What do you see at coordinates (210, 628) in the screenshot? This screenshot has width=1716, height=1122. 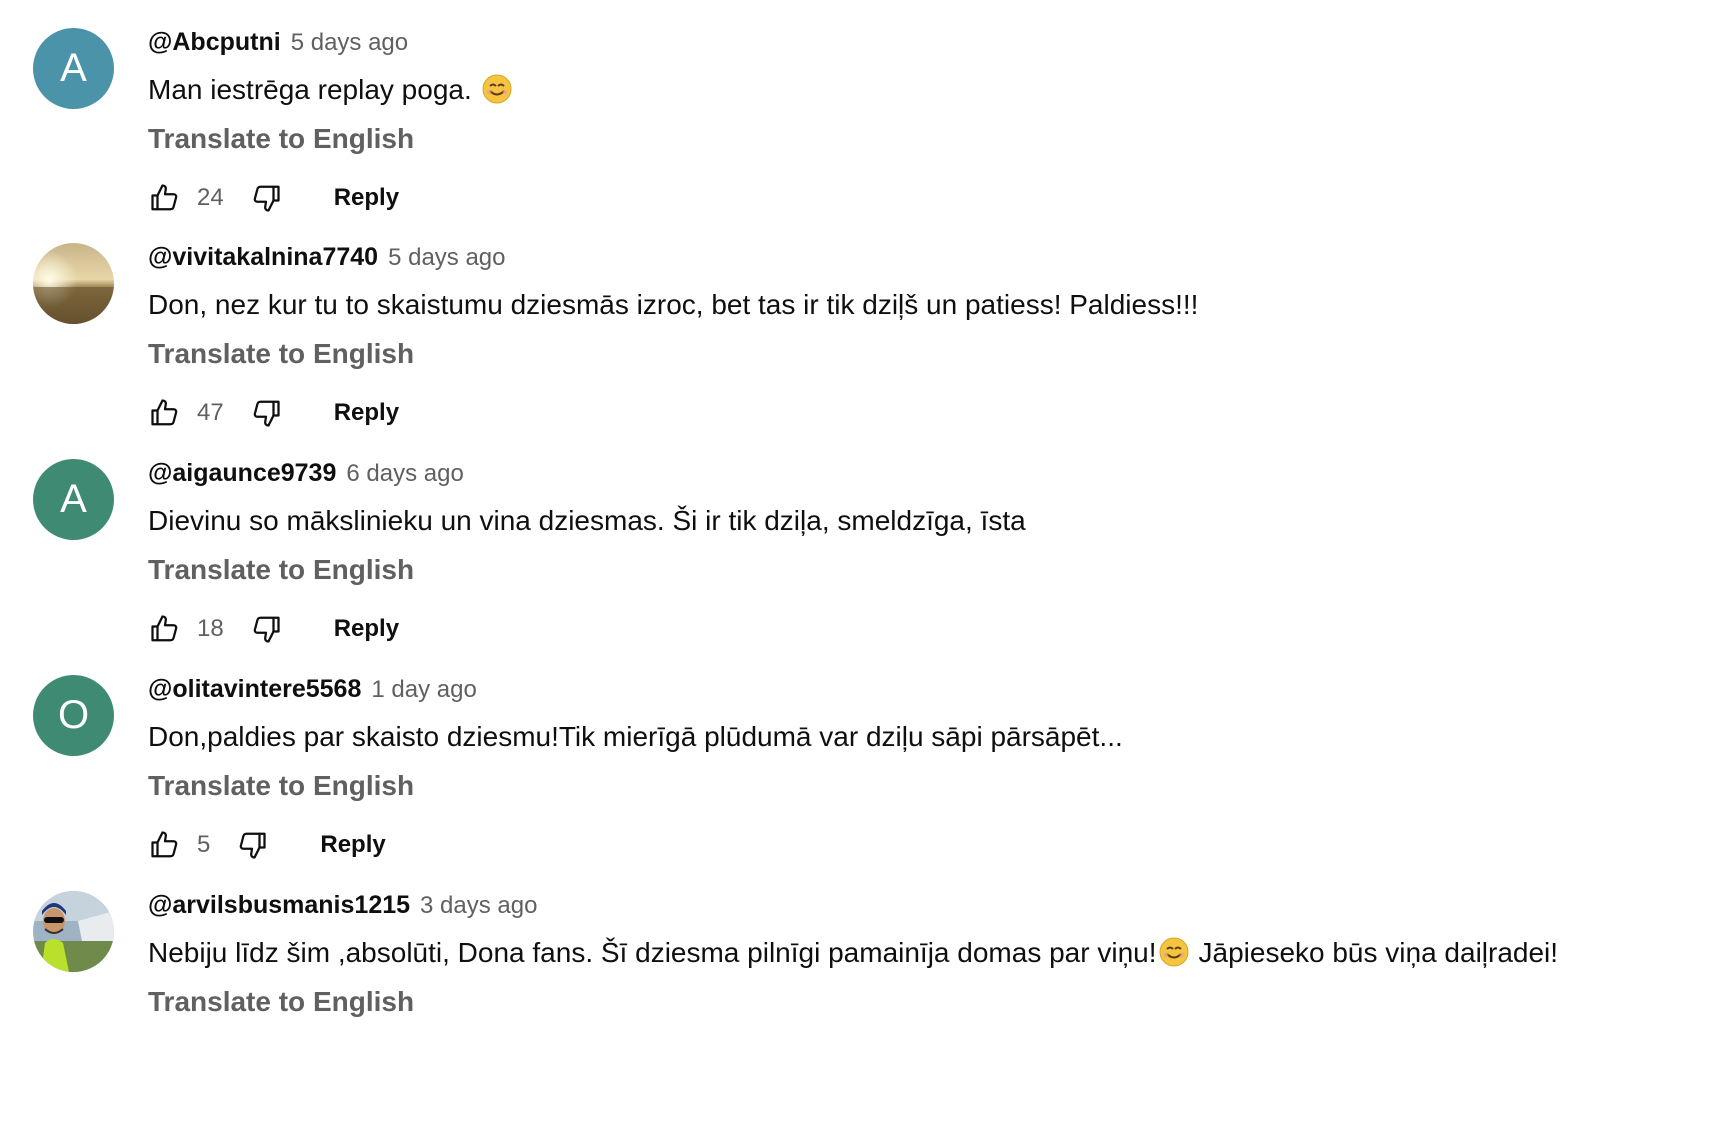 I see `like-count: 18` at bounding box center [210, 628].